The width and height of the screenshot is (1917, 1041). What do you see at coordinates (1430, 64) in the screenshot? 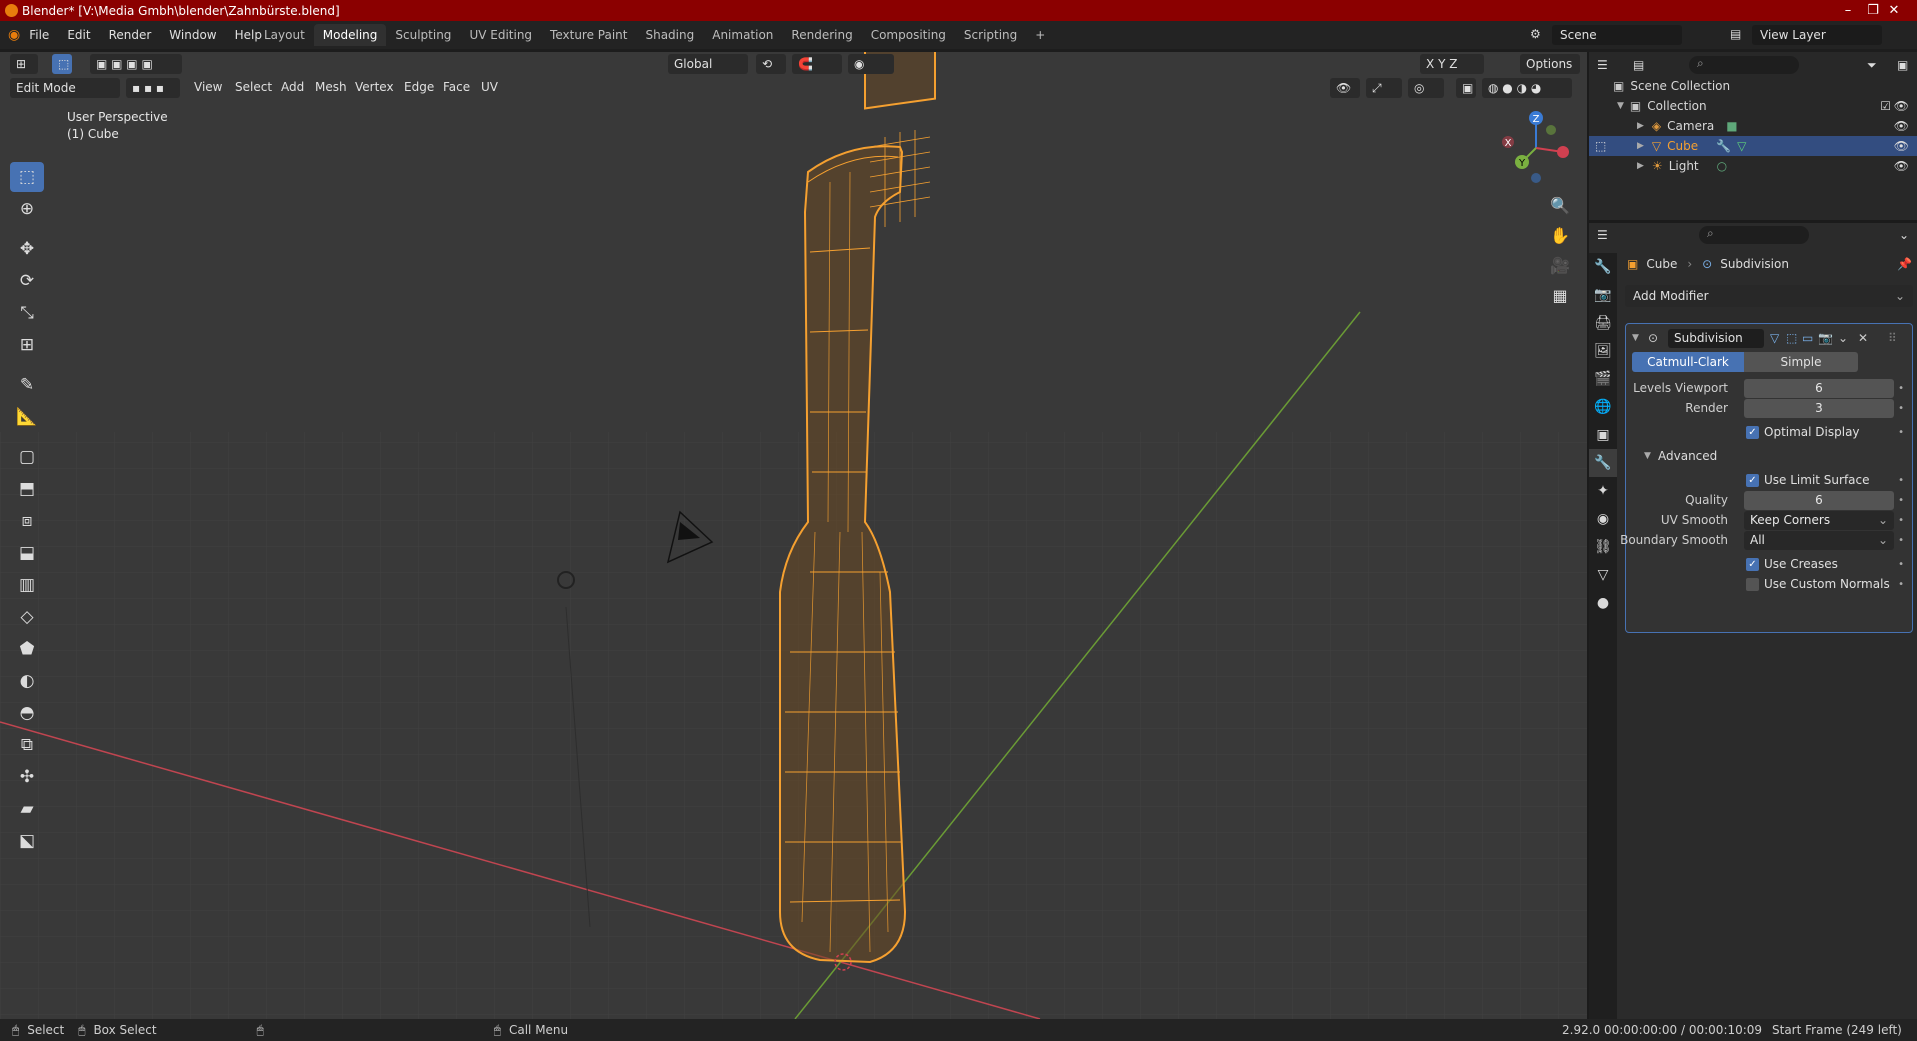
I see `axis-x-toggle: X` at bounding box center [1430, 64].